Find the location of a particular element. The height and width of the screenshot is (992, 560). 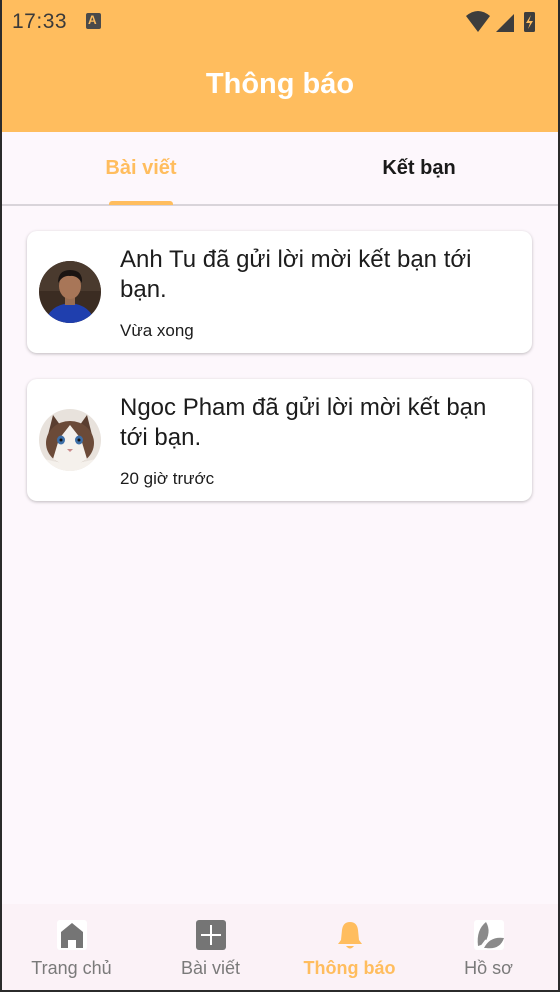

nav-item-profile: Hồ sơ is located at coordinates (488, 947).